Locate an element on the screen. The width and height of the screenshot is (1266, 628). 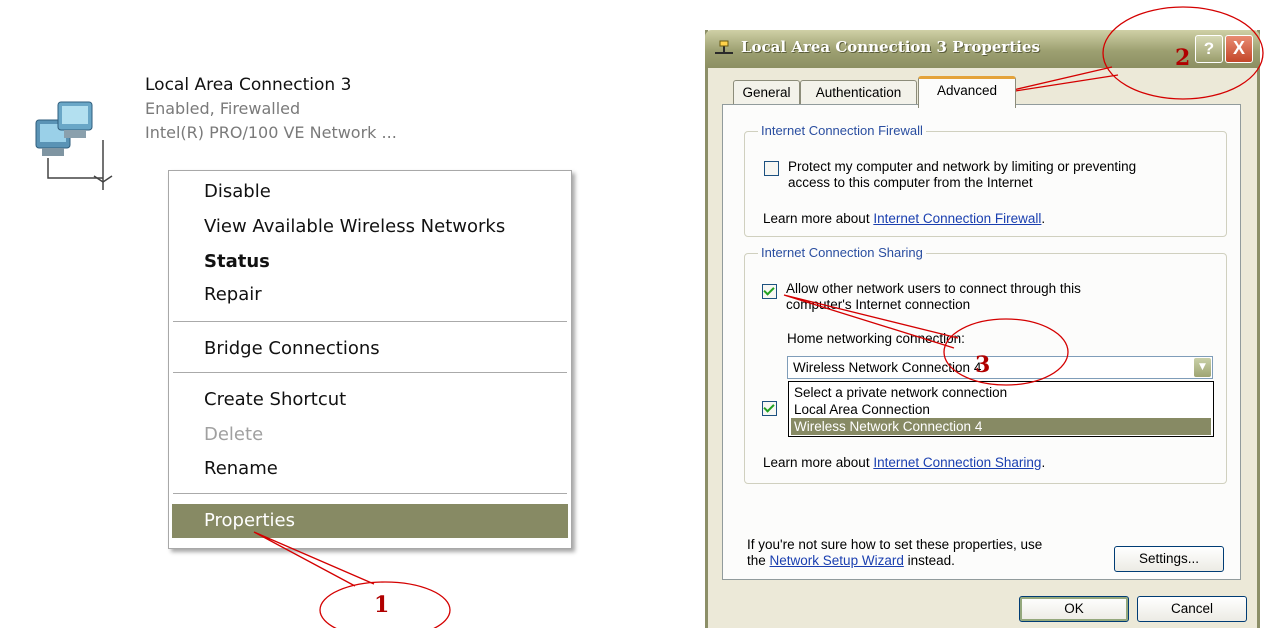
callout-2-number: 2 is located at coordinates (1183, 58).